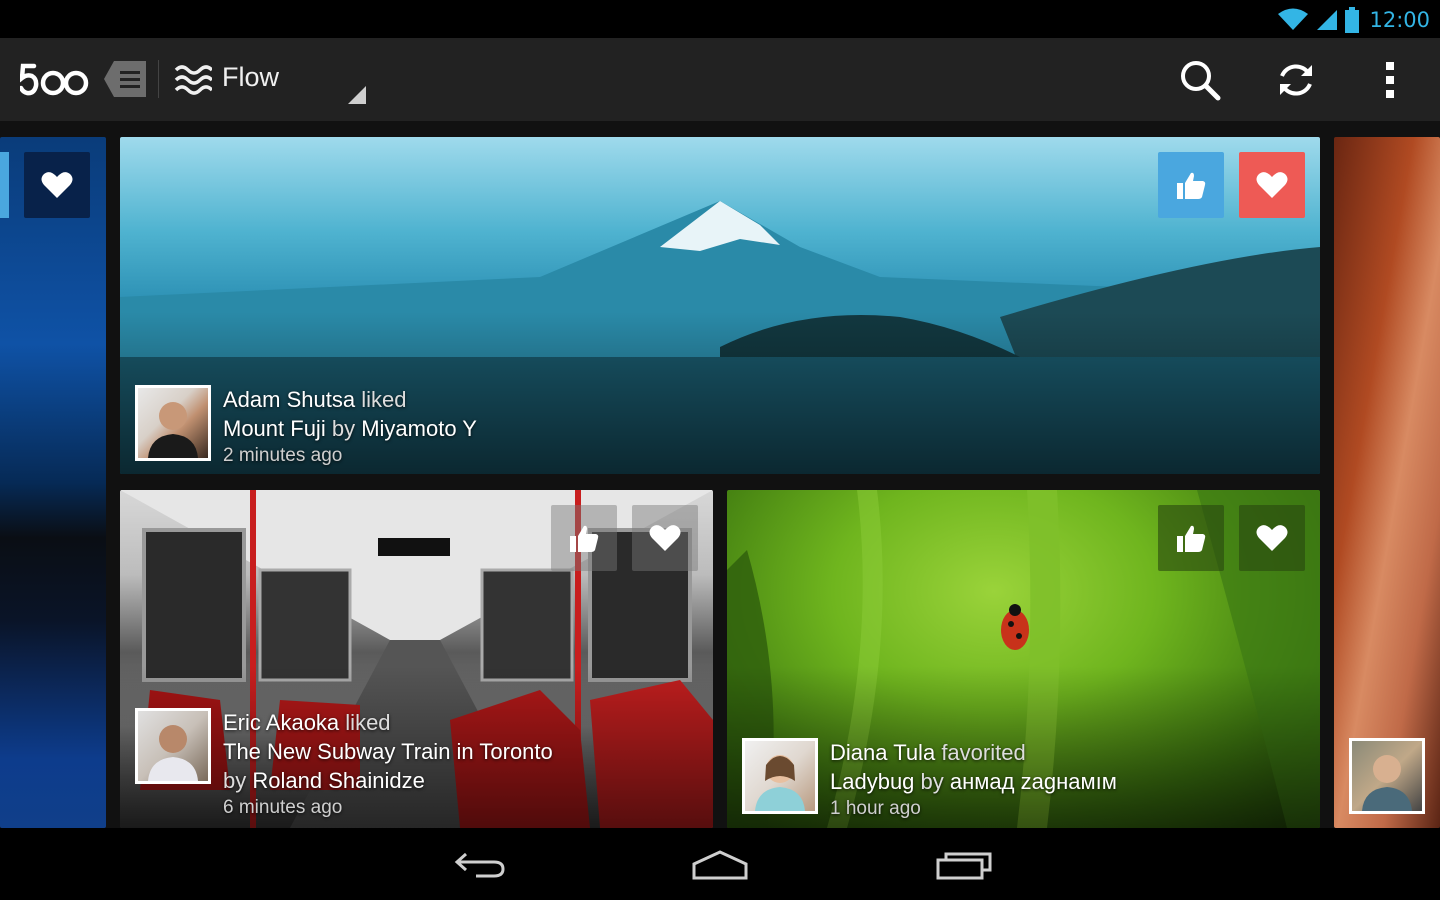 The image size is (1440, 900). I want to click on nav-spinner-title: Flow, so click(250, 77).